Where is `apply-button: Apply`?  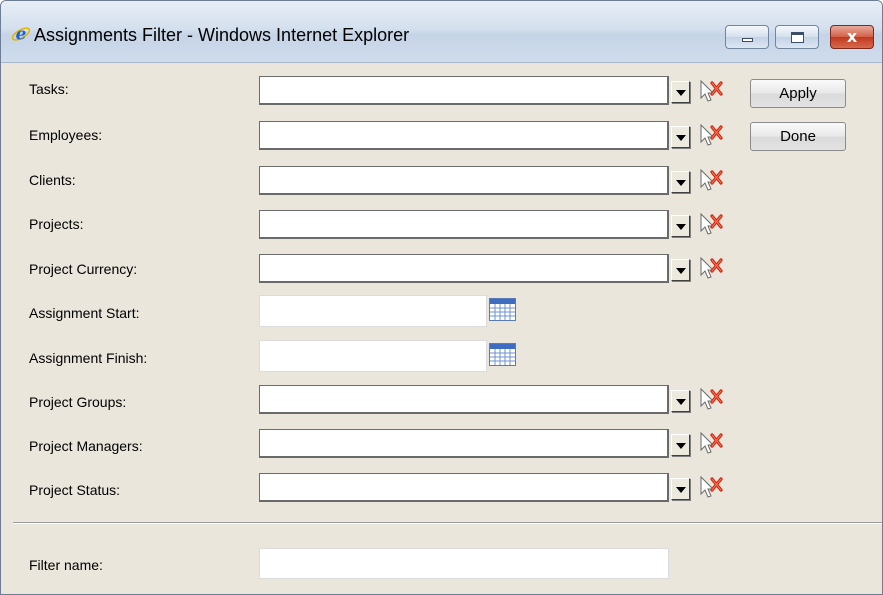 apply-button: Apply is located at coordinates (798, 93).